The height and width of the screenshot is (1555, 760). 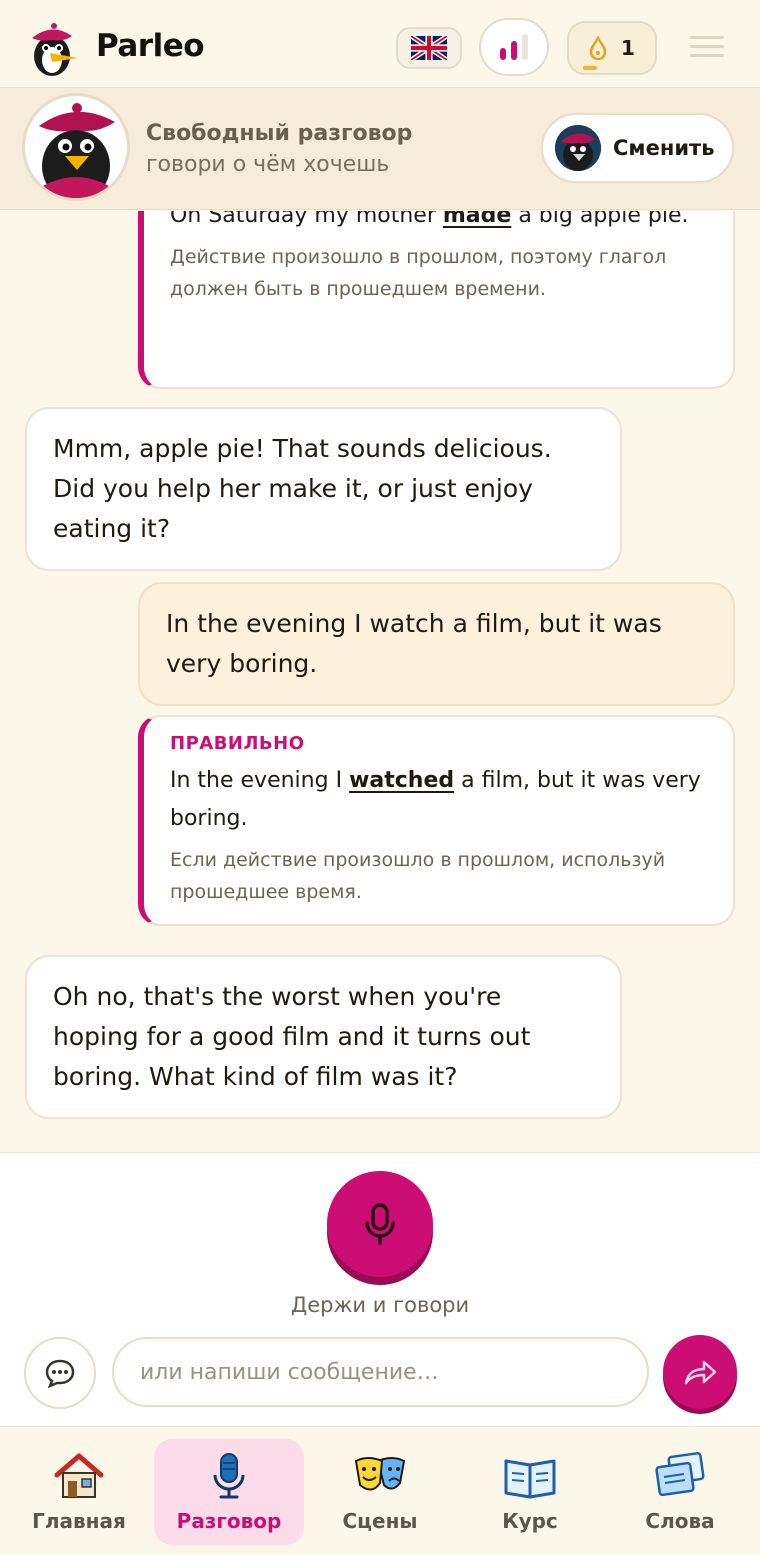 What do you see at coordinates (380, 1372) in the screenshot?
I see `message-input` at bounding box center [380, 1372].